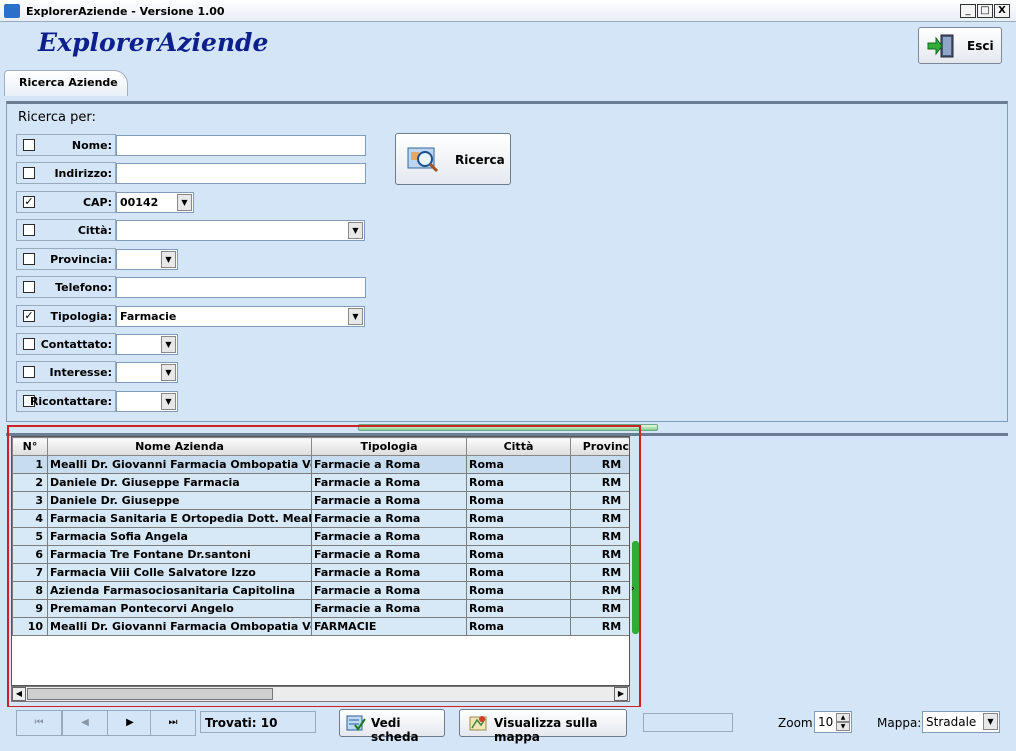 This screenshot has height=751, width=1016. Describe the element at coordinates (66, 145) in the screenshot. I see `filter-nome: Nome:` at that location.